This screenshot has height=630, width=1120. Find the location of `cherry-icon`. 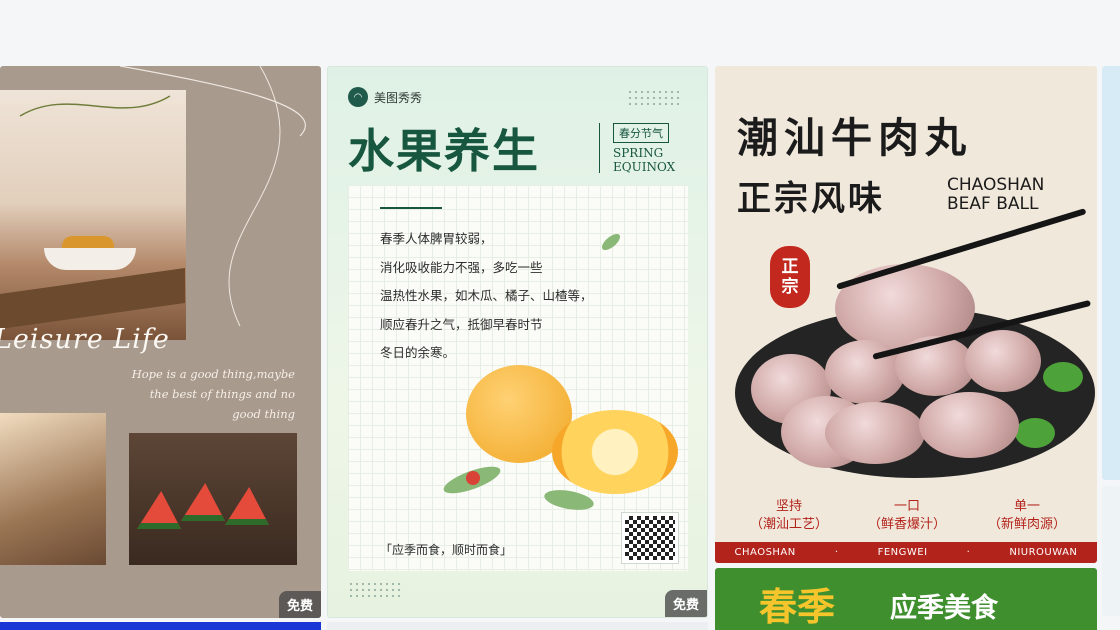

cherry-icon is located at coordinates (473, 478).